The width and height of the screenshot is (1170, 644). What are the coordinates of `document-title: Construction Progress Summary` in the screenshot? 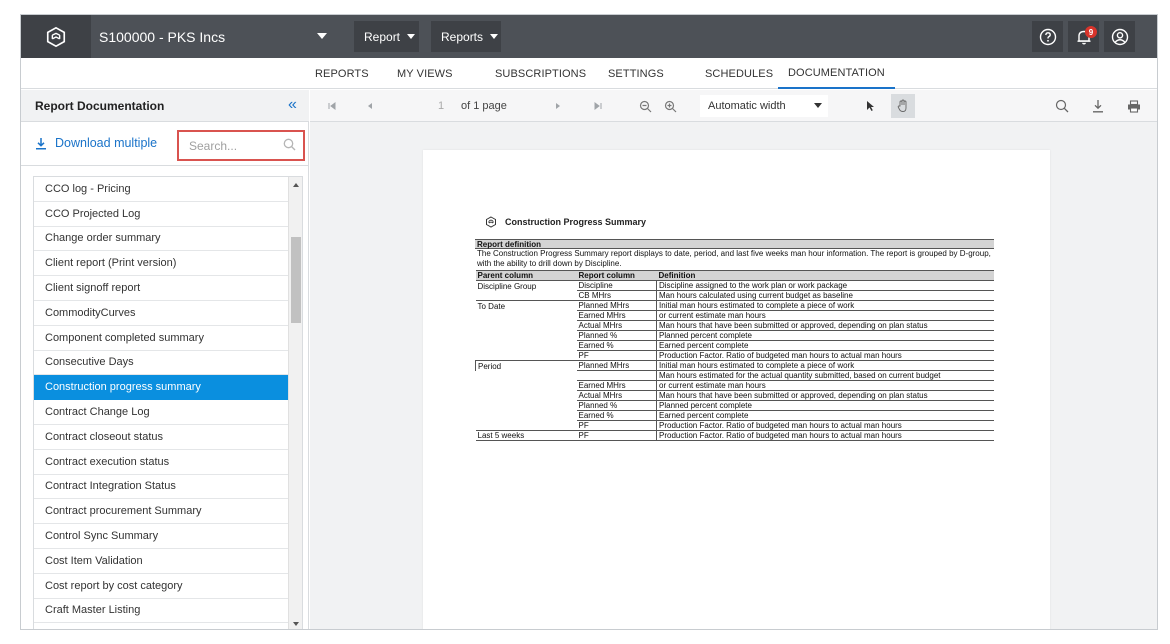 It's located at (565, 222).